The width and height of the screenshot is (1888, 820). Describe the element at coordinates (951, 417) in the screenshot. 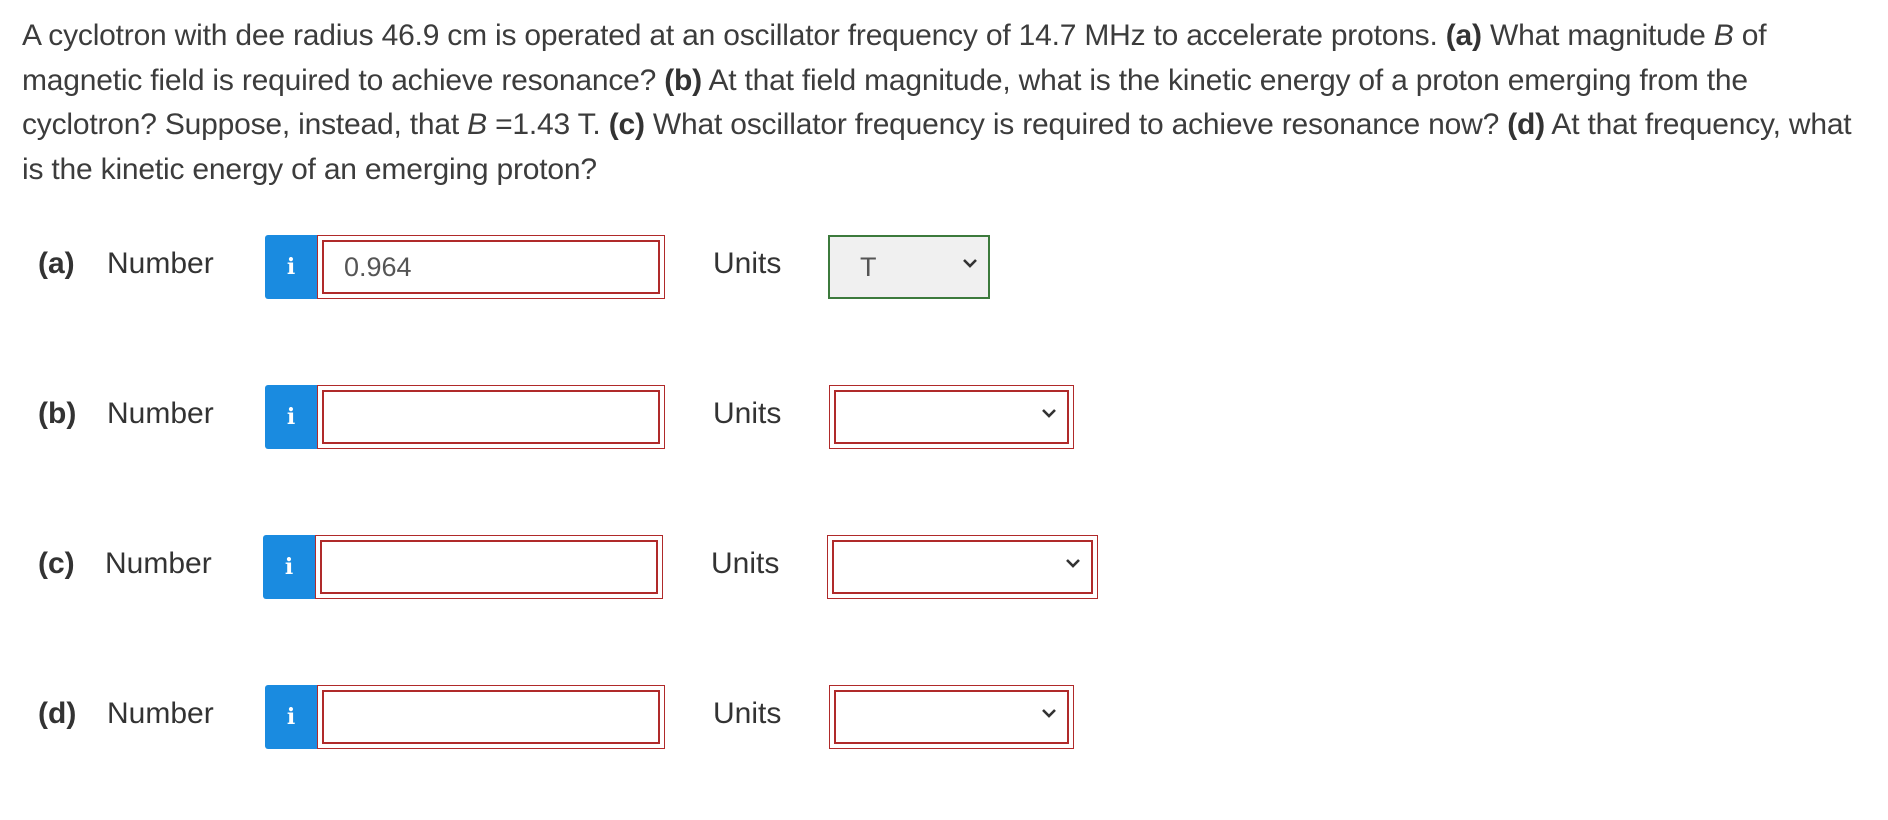

I see `units-select-b` at that location.